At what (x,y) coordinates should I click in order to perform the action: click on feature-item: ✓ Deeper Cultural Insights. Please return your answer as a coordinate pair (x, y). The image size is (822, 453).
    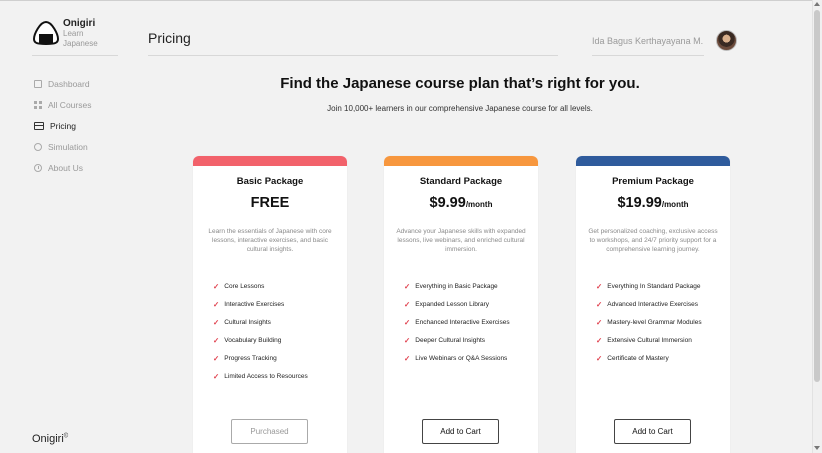
    Looking at the image, I should click on (457, 340).